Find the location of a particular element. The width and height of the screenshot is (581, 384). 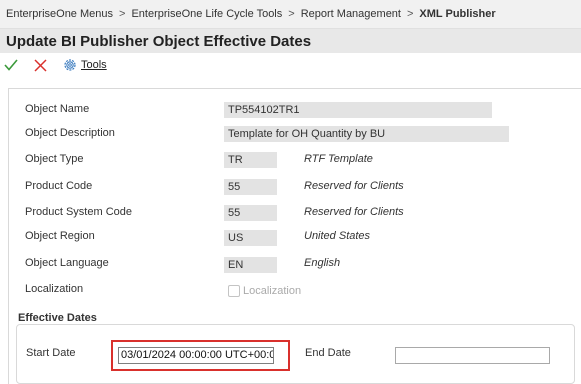

product-system-code-label: Product System Code is located at coordinates (78, 212).